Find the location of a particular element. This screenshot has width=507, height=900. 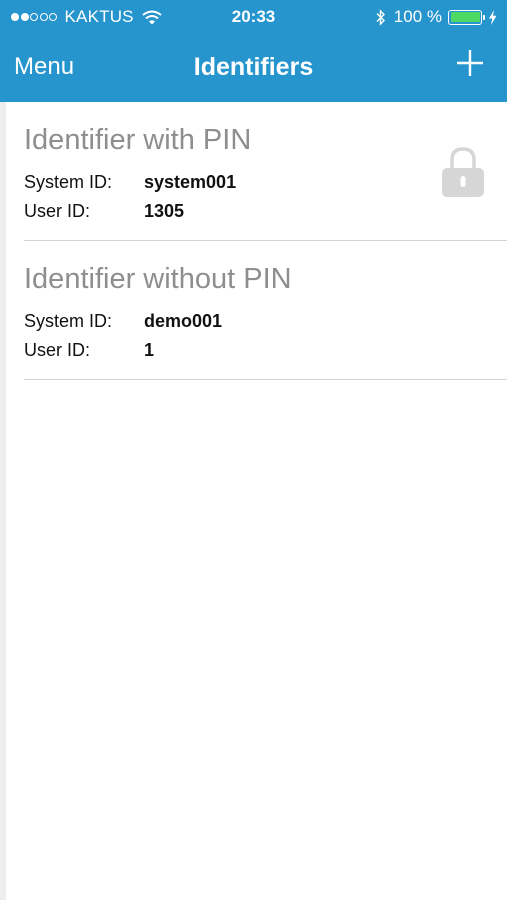

charging-bolt-icon is located at coordinates (493, 17).